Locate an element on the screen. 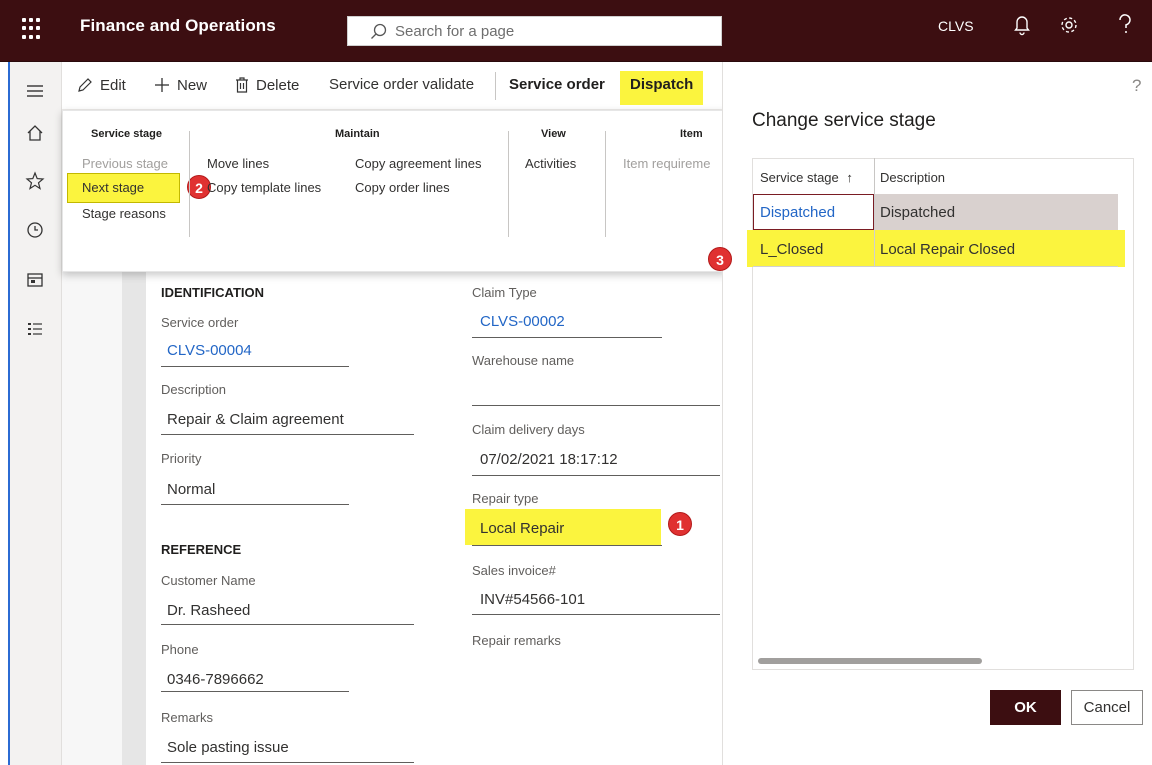 This screenshot has height=765, width=1152. identification-section-title: IDENTIFICATION is located at coordinates (213, 292).